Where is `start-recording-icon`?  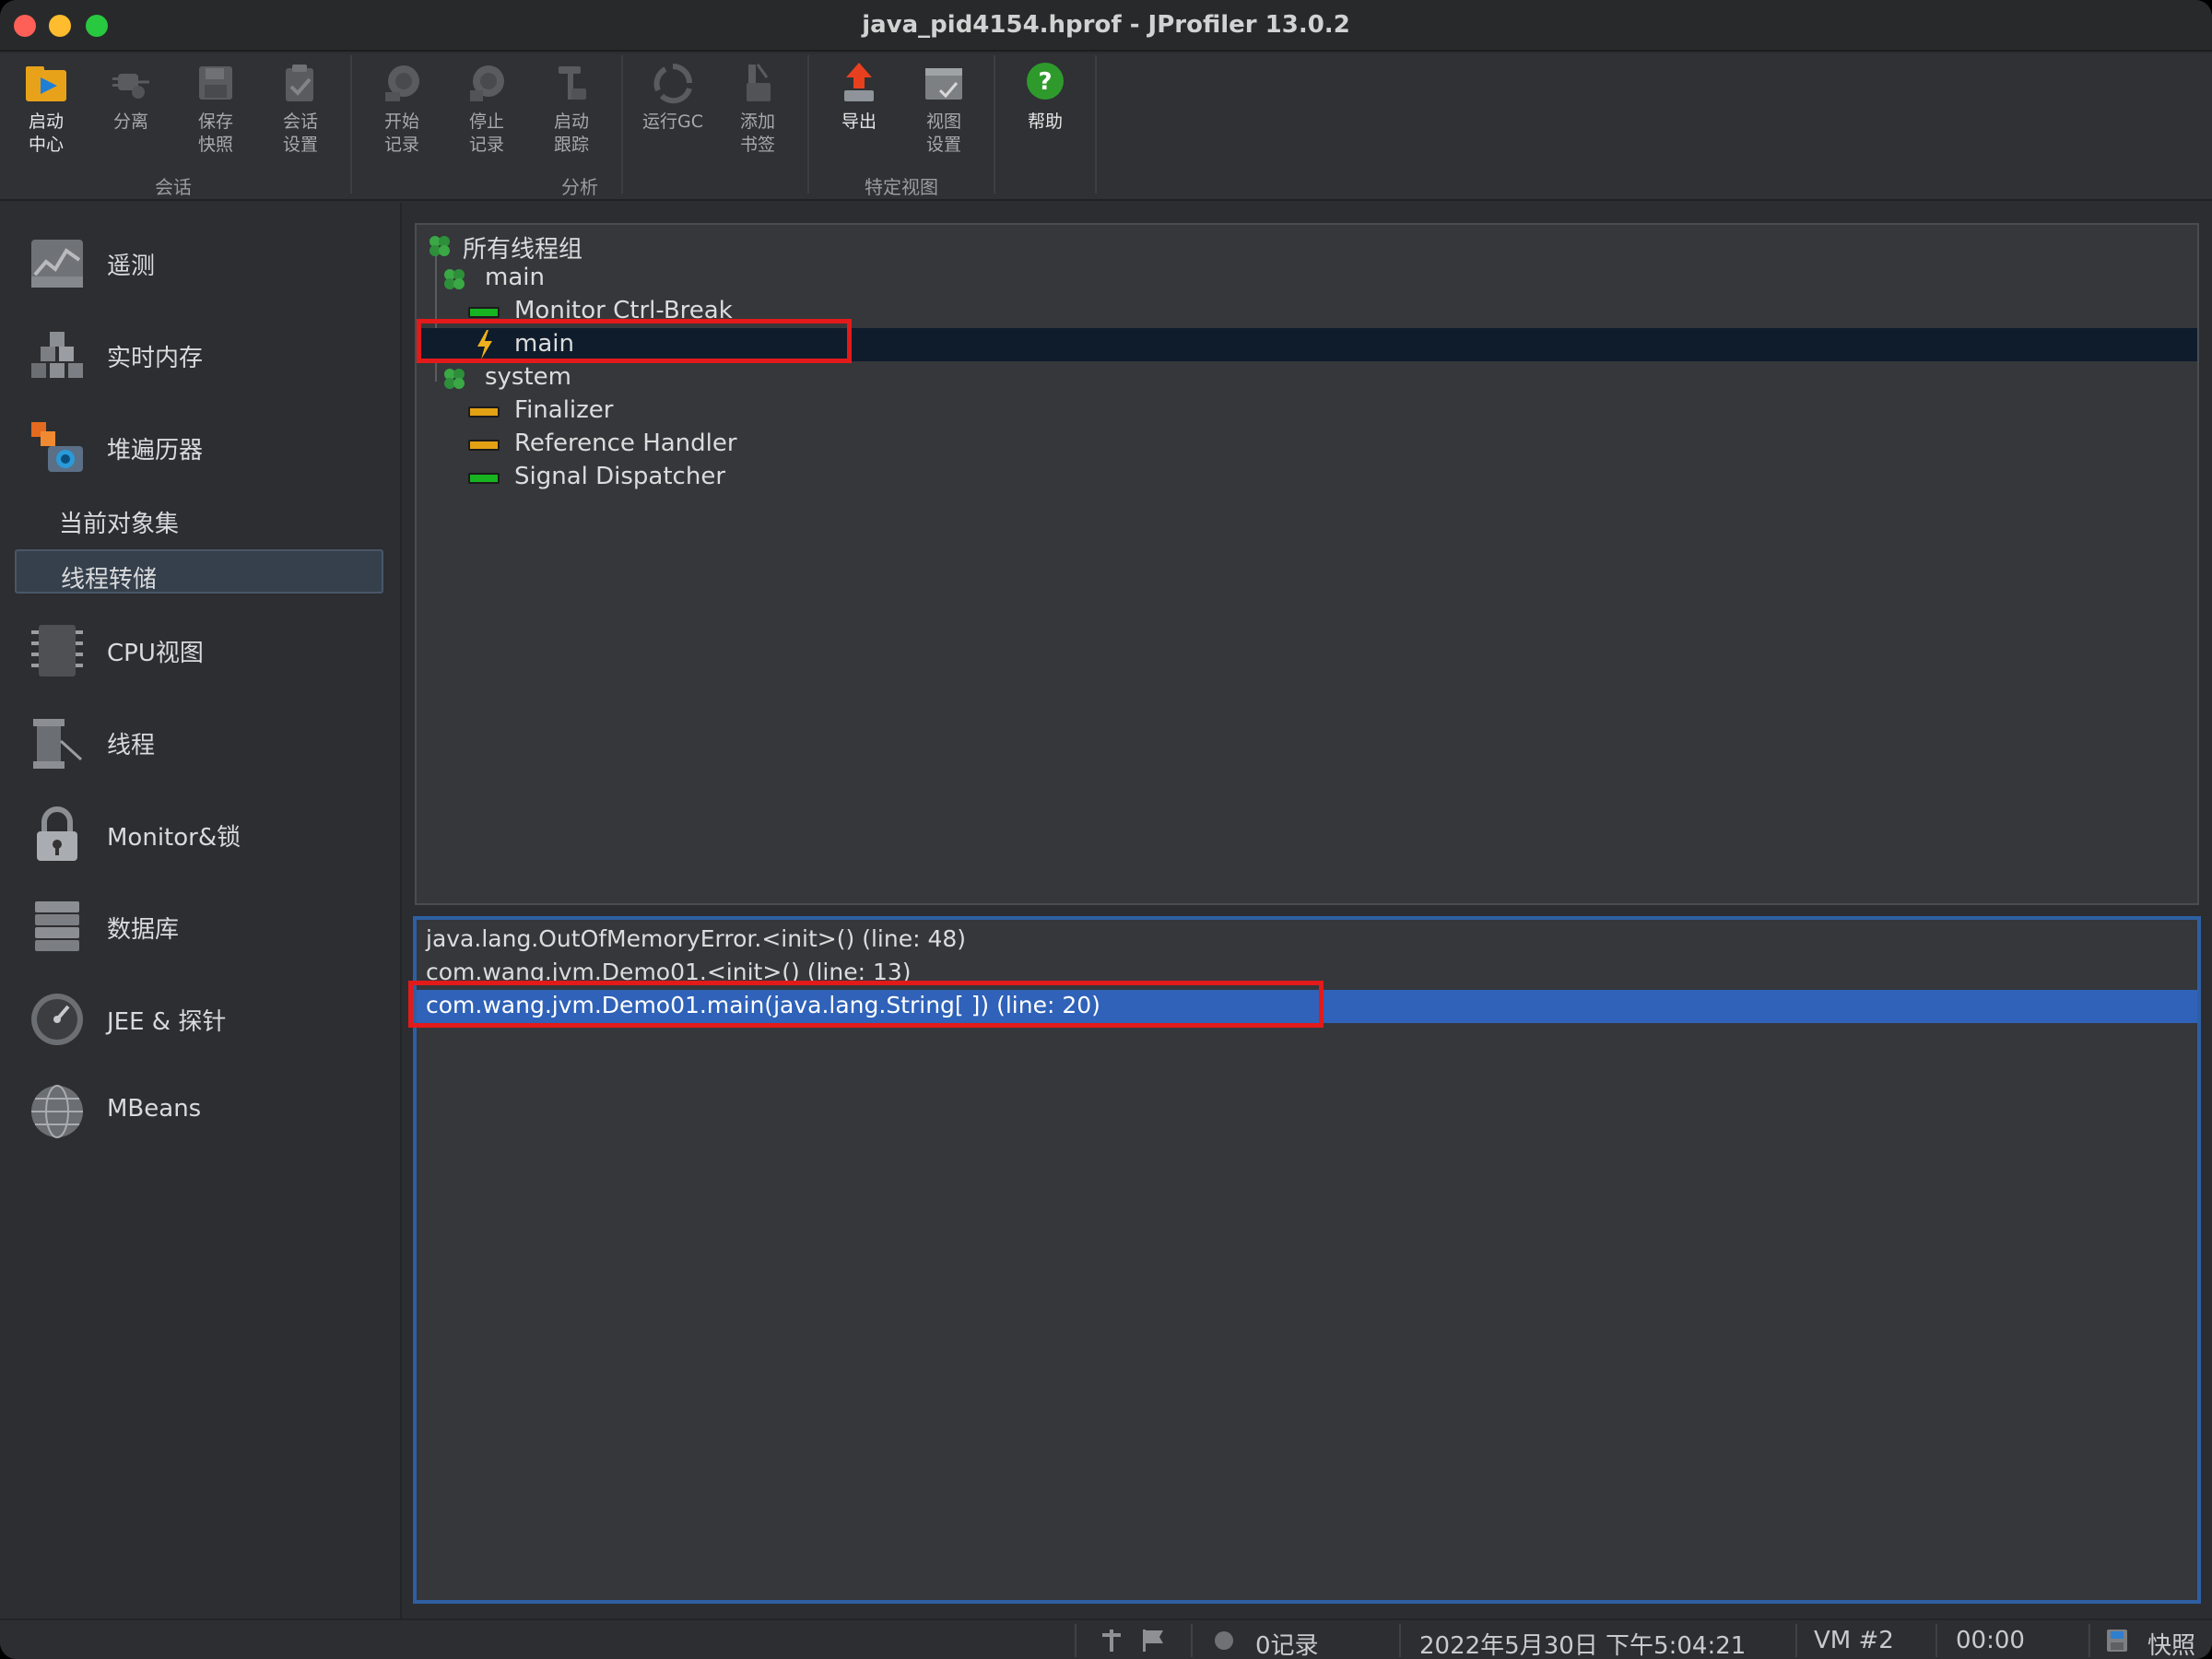 start-recording-icon is located at coordinates (402, 83).